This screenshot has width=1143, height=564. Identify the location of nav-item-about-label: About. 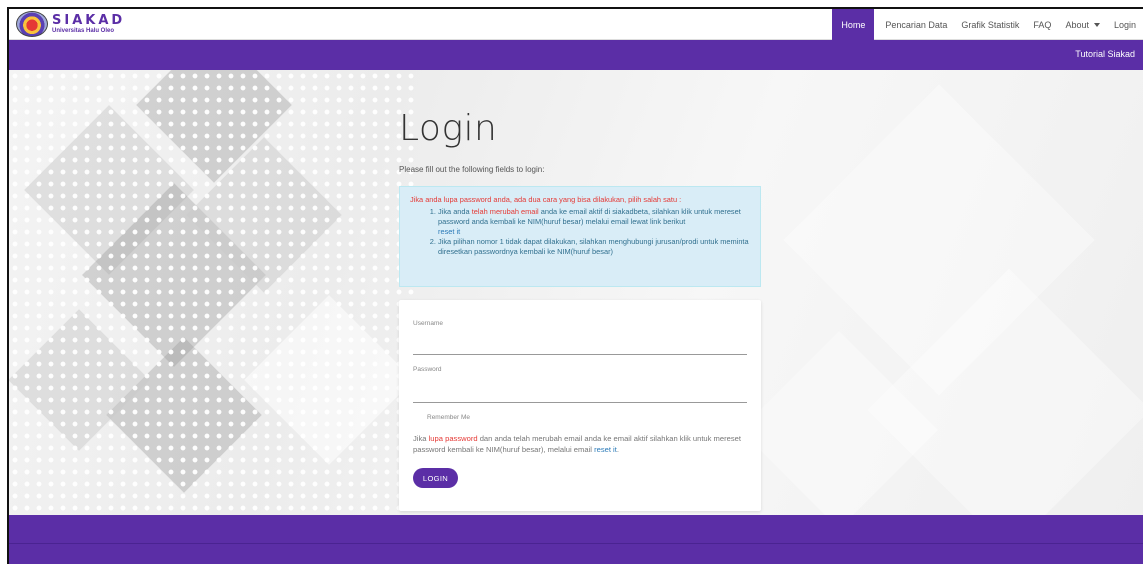
(1077, 24).